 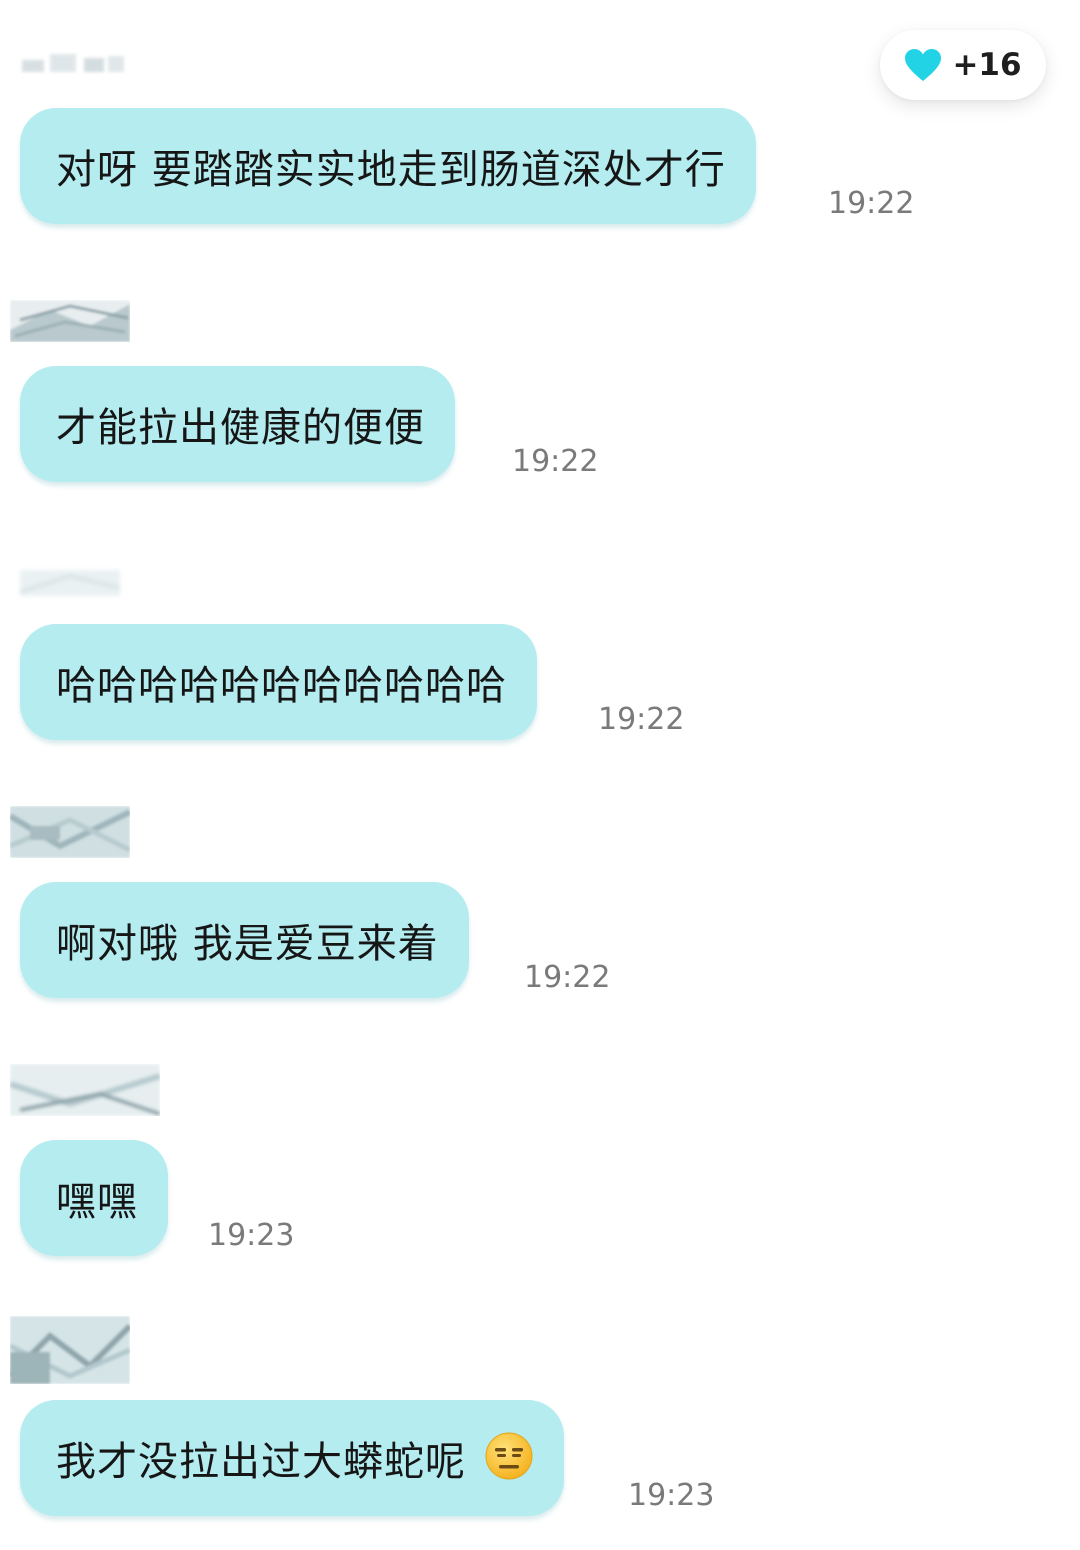 What do you see at coordinates (281, 686) in the screenshot?
I see `message-text: 哈哈哈哈哈哈哈哈哈哈哈` at bounding box center [281, 686].